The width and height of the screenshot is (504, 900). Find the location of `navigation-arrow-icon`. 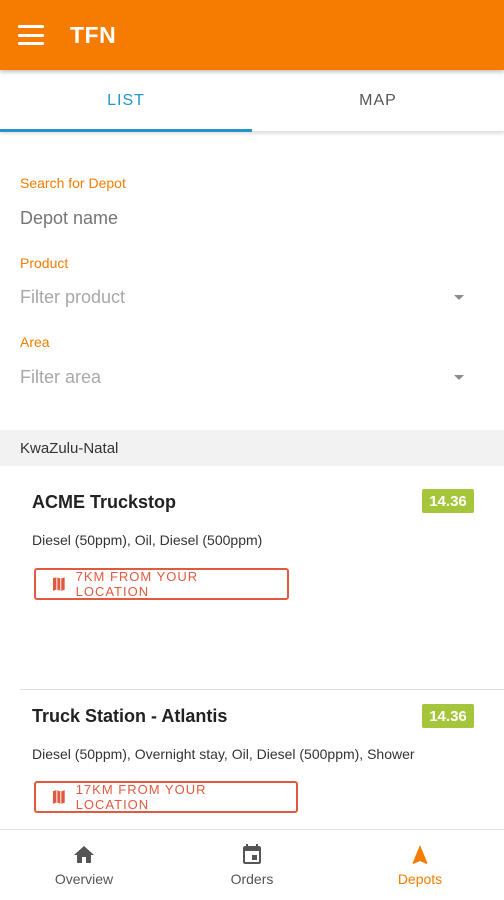

navigation-arrow-icon is located at coordinates (420, 854).